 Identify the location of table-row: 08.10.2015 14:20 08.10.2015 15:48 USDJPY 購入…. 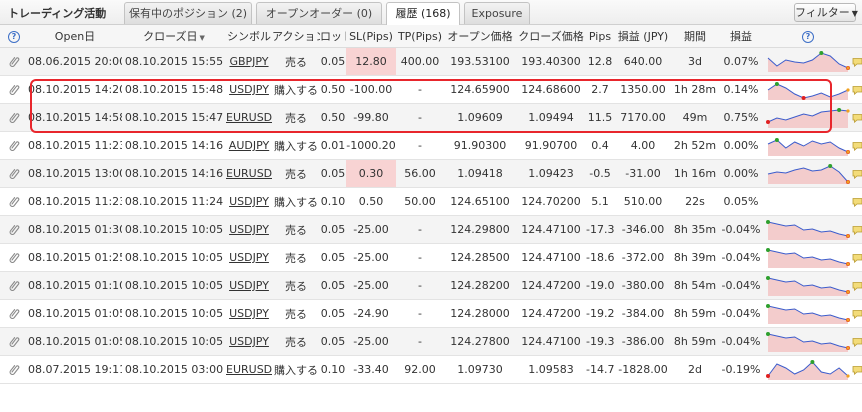
(431, 89).